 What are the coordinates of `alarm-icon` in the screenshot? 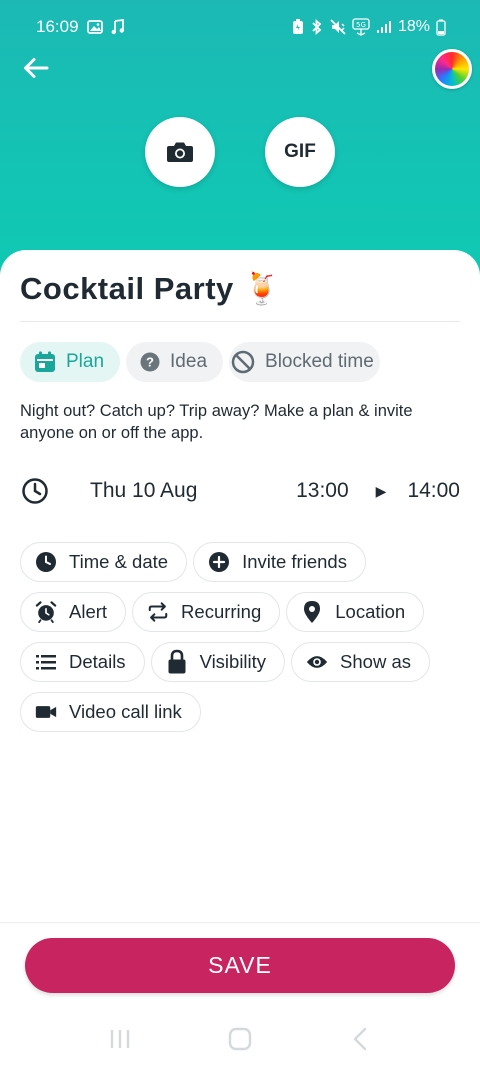 It's located at (46, 612).